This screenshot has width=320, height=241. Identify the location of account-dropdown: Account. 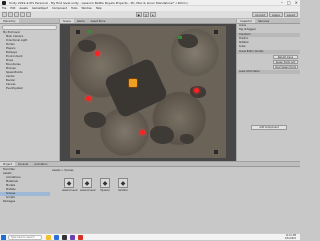
(260, 14).